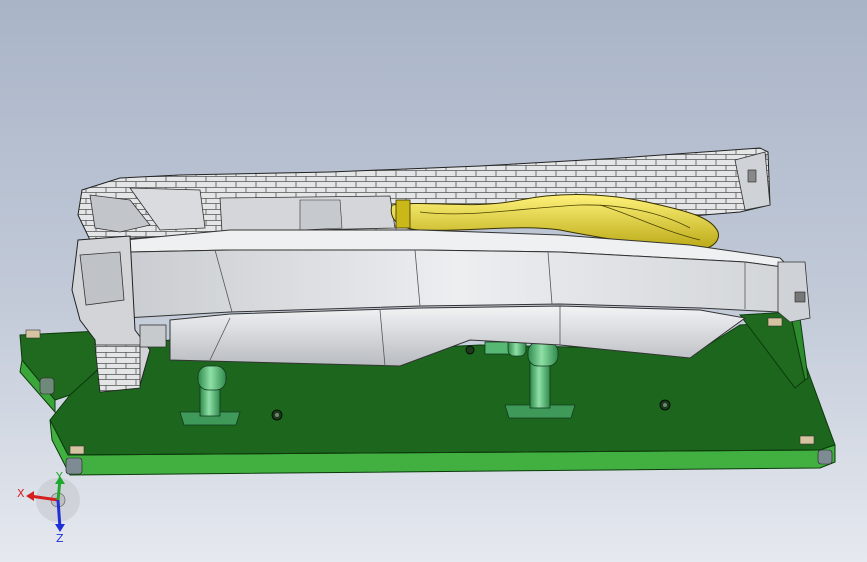 This screenshot has width=867, height=562. I want to click on z-axis-arrow, so click(59, 514).